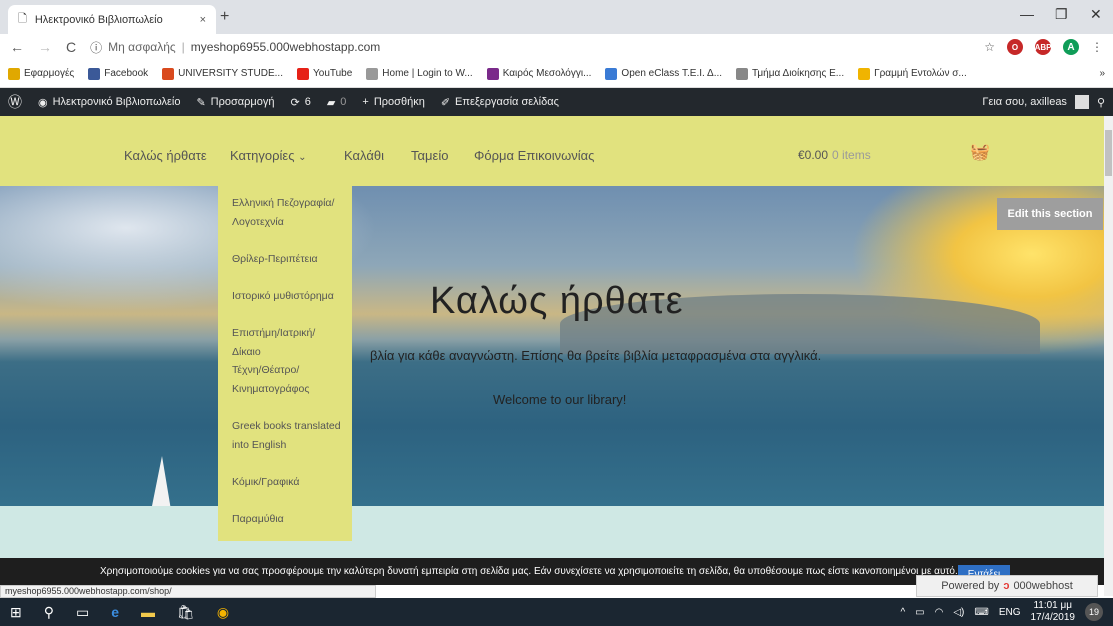 The width and height of the screenshot is (1113, 626). I want to click on back-icon: ←, so click(17, 47).